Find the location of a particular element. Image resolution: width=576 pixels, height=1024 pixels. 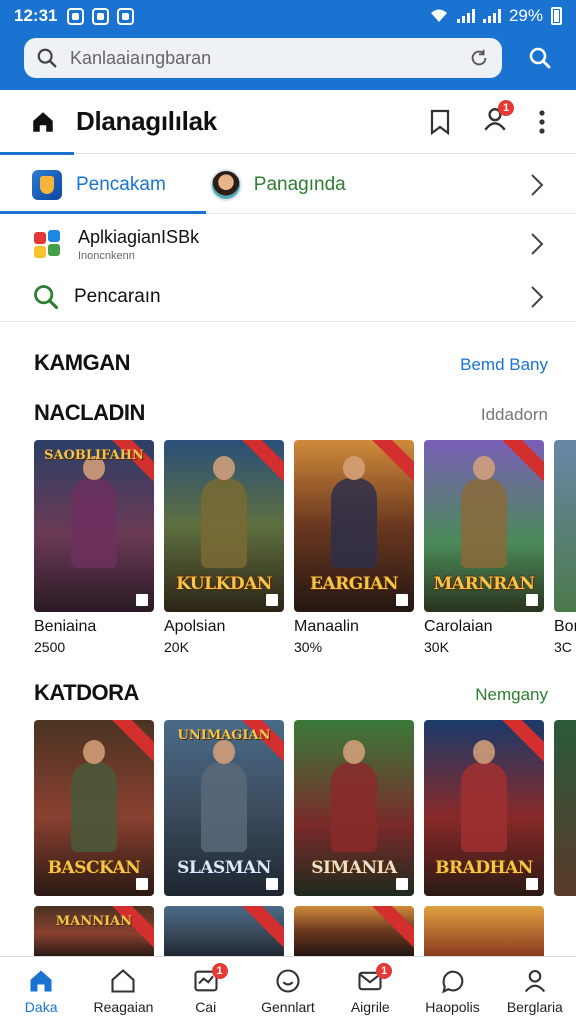

game-title: Manaalin is located at coordinates (326, 626).